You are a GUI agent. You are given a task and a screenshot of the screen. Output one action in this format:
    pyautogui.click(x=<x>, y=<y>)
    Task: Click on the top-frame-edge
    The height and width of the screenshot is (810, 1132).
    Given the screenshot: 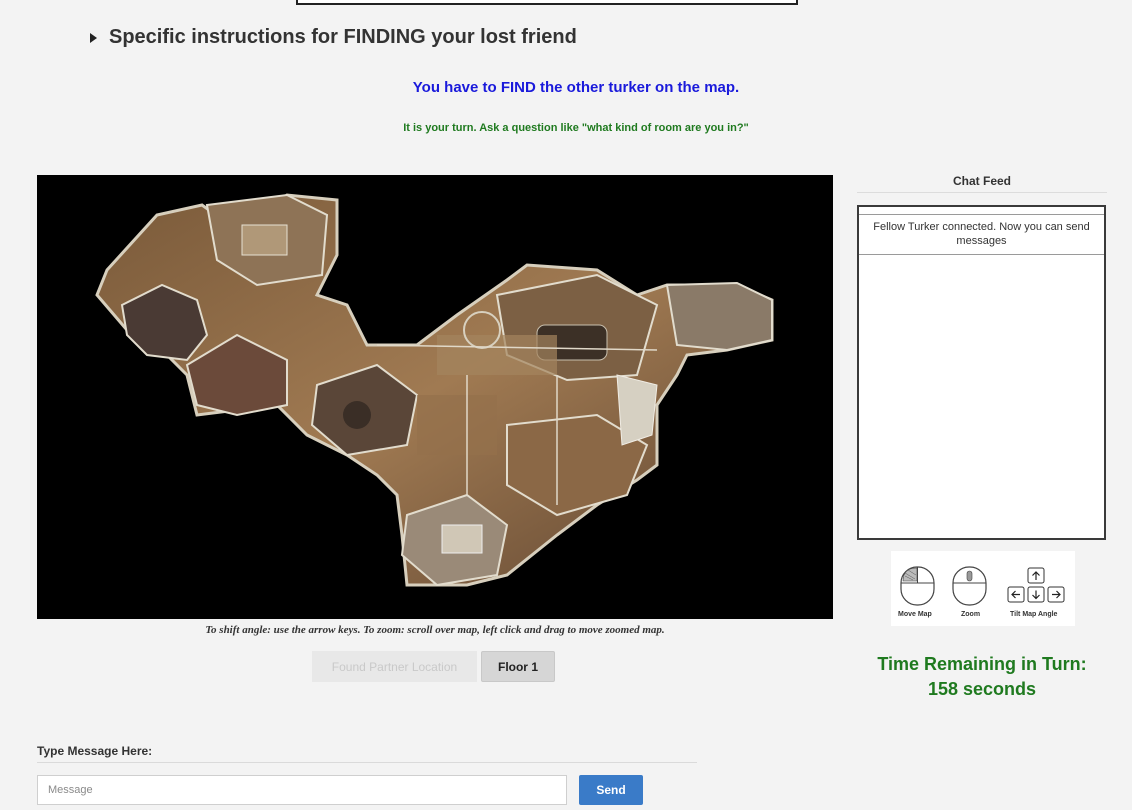 What is the action you would take?
    pyautogui.click(x=547, y=2)
    